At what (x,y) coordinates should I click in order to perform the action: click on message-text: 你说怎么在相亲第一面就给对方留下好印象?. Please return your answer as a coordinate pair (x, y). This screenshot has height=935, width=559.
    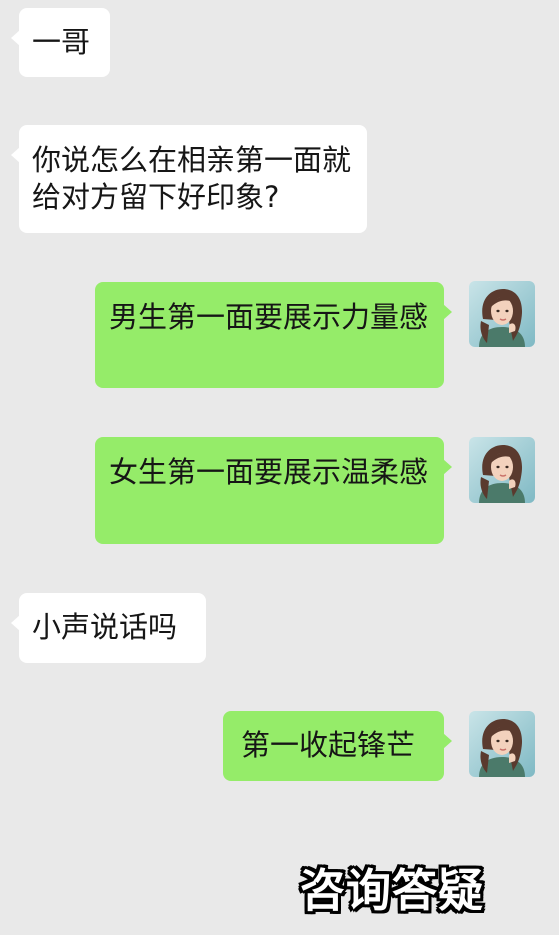
    Looking at the image, I should click on (192, 178).